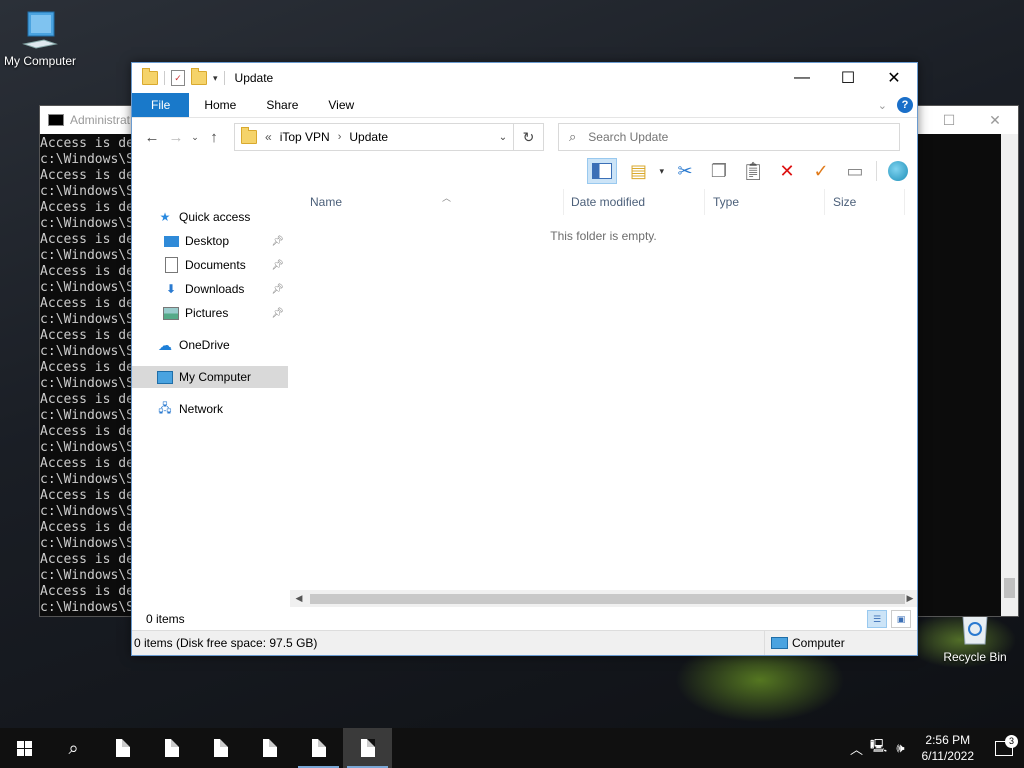 This screenshot has width=1024, height=768. What do you see at coordinates (877, 619) in the screenshot?
I see `details-view-button: ☰` at bounding box center [877, 619].